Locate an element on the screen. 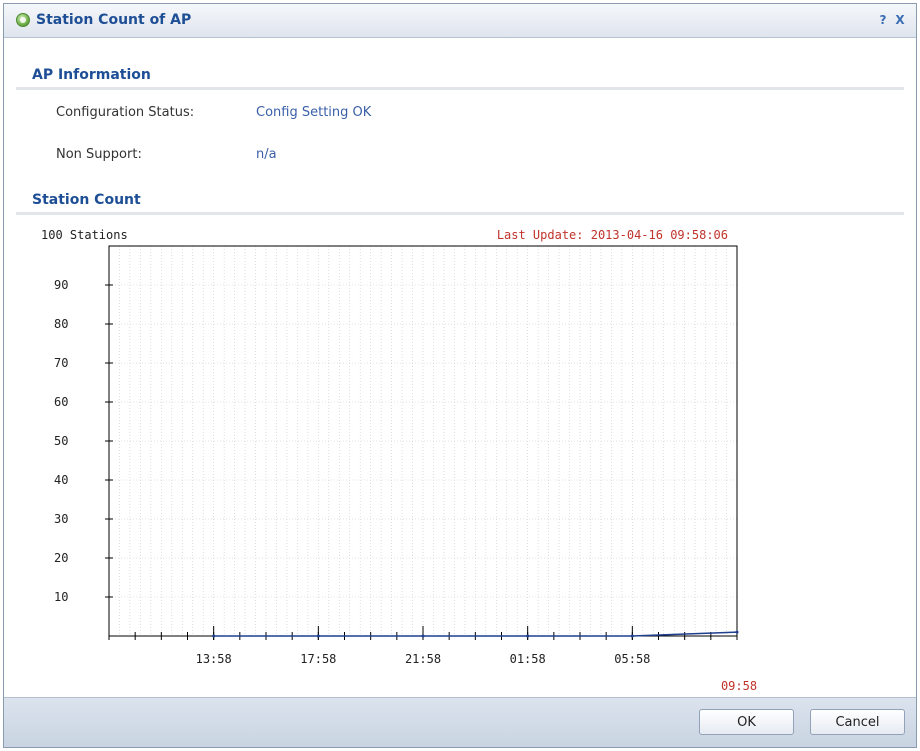 The width and height of the screenshot is (920, 751). x-tick-label: 17:58 is located at coordinates (318, 659).